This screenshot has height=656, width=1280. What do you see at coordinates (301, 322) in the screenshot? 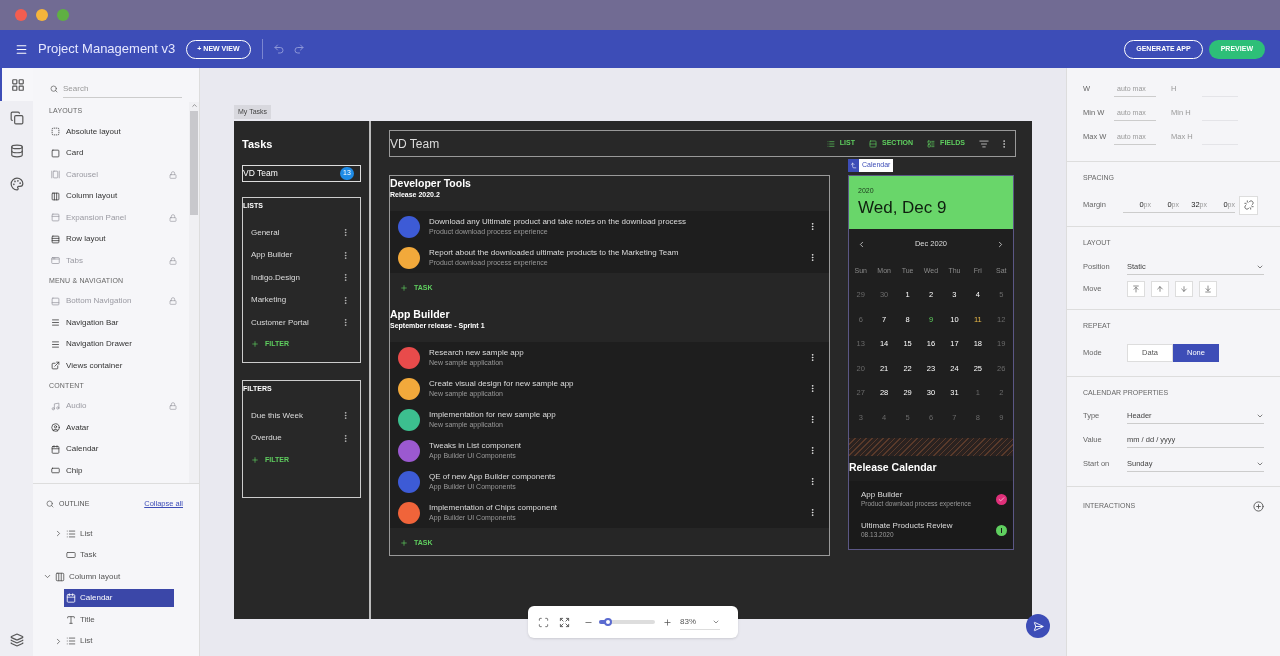
I see `sidebar-item: Customer Portal` at bounding box center [301, 322].